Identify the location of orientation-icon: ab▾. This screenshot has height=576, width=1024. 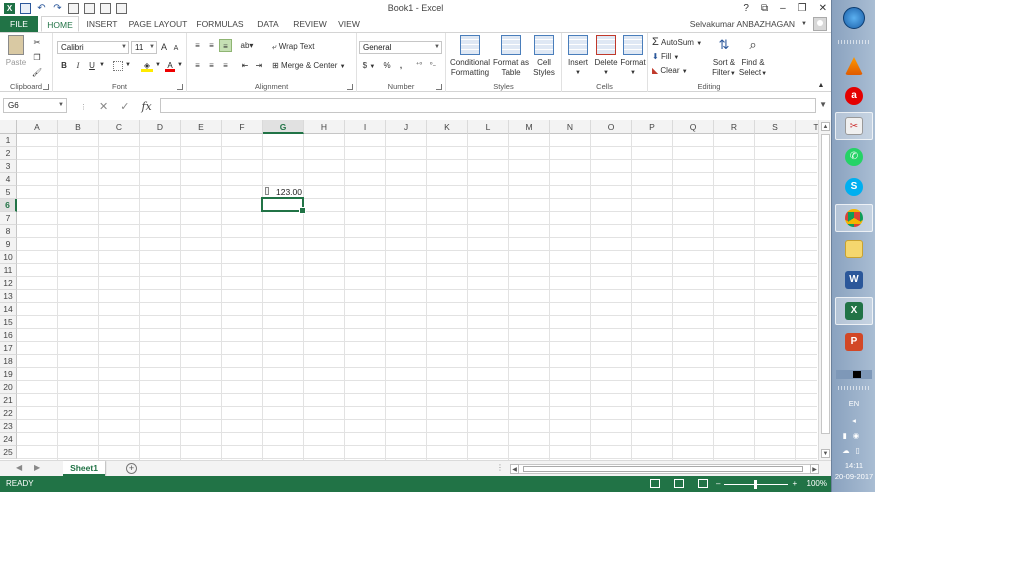
(247, 45).